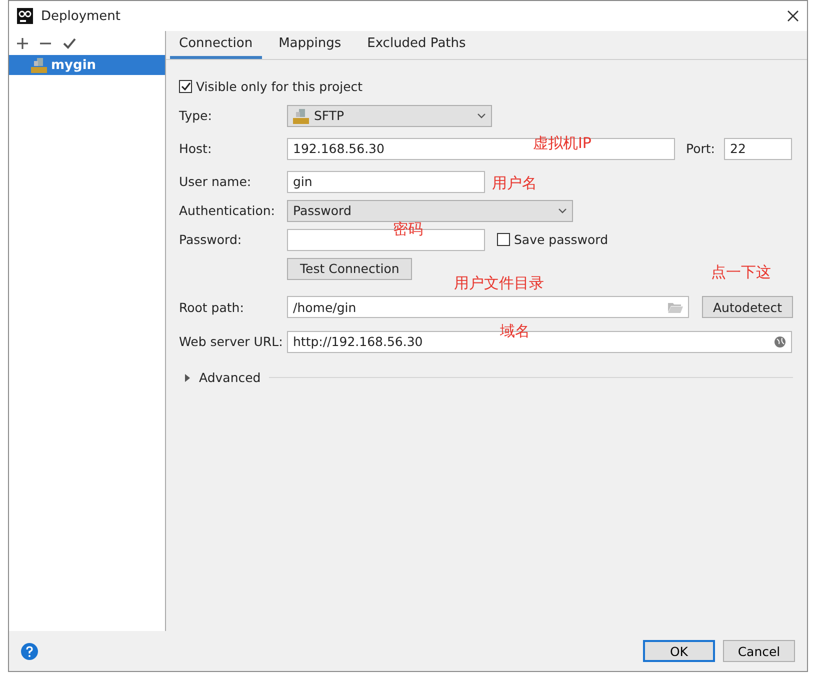 Image resolution: width=816 pixels, height=680 pixels. I want to click on annotation-note: 用户名, so click(514, 183).